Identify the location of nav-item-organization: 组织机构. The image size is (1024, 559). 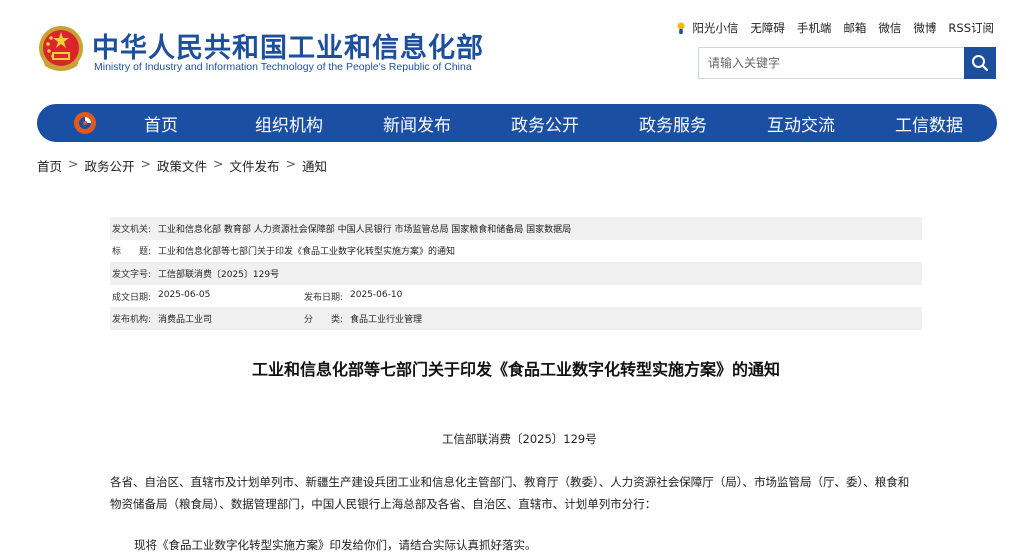
(289, 123).